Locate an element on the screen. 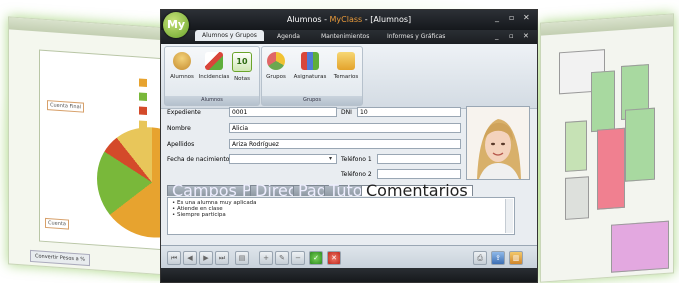 This screenshot has height=283, width=679. notas-button-label: Notas is located at coordinates (242, 79).